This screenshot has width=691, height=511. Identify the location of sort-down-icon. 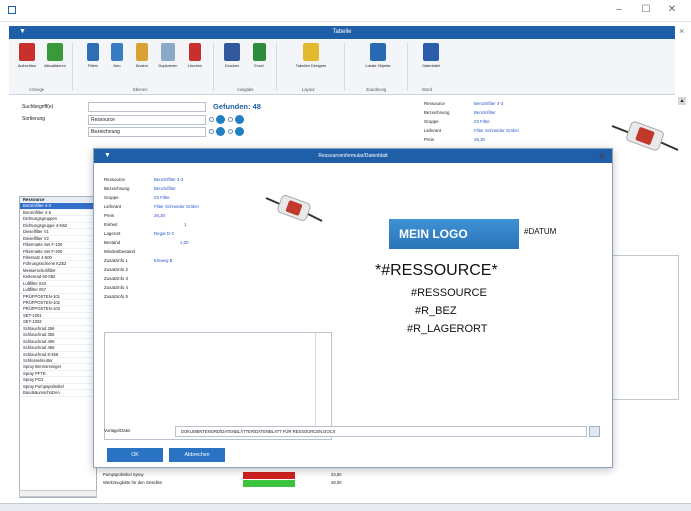
(239, 119).